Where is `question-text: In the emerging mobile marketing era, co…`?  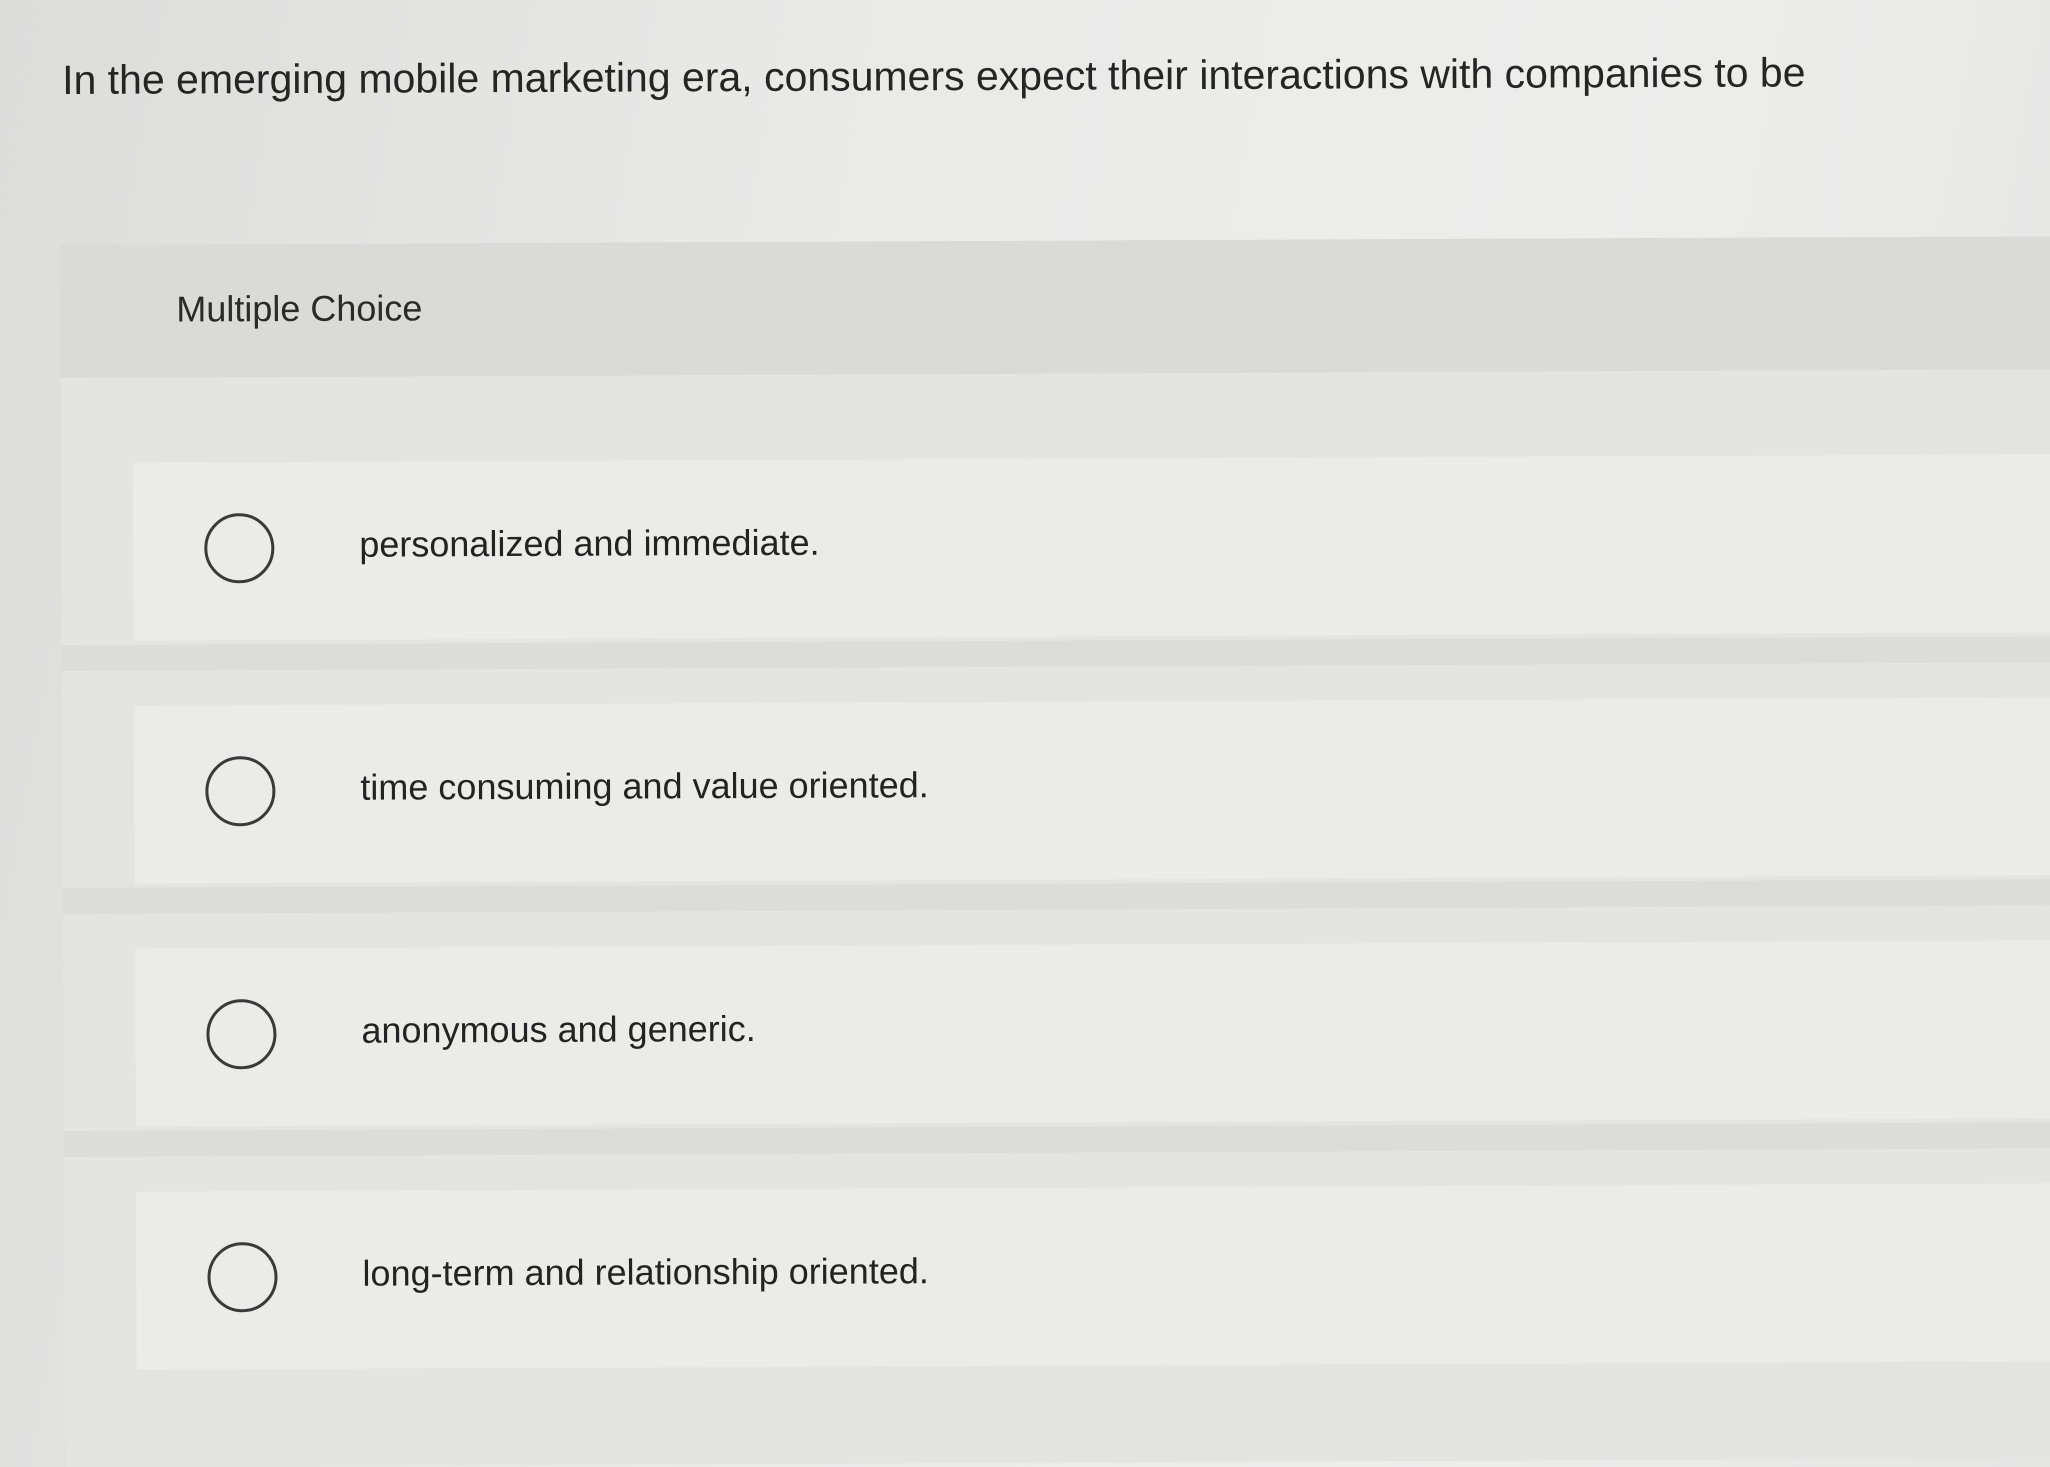
question-text: In the emerging mobile marketing era, co… is located at coordinates (934, 76).